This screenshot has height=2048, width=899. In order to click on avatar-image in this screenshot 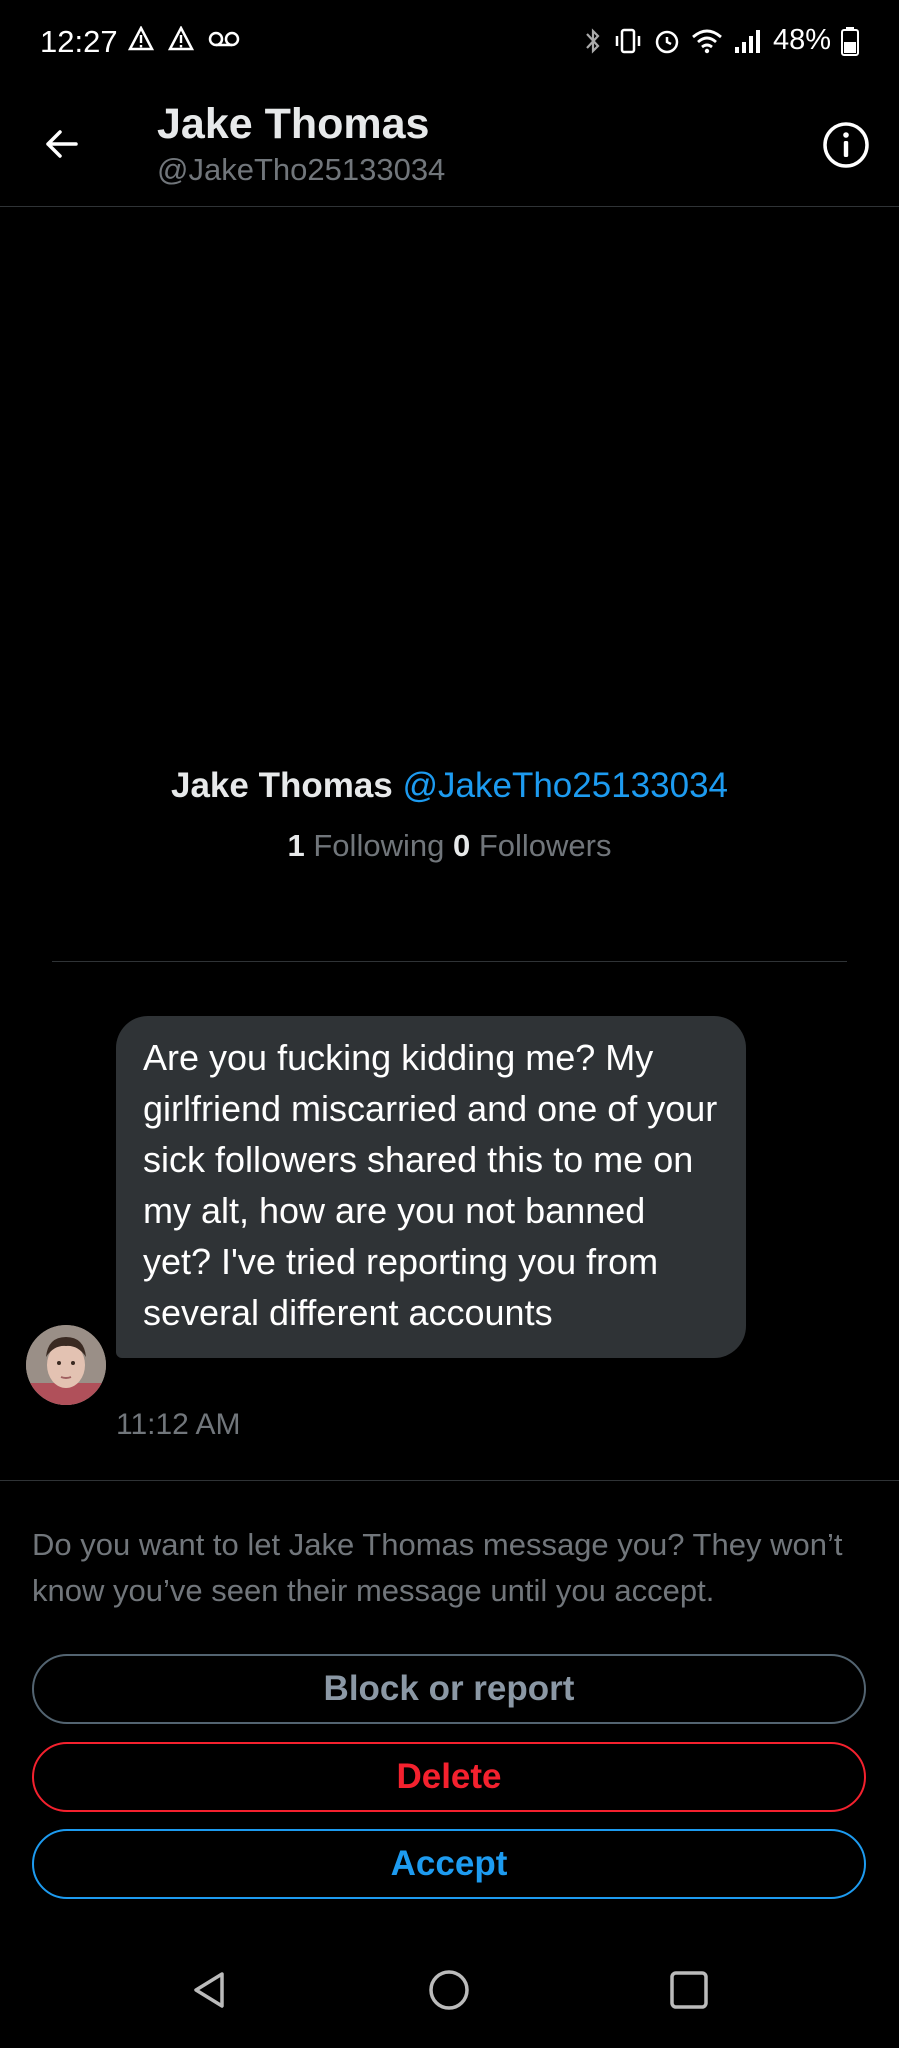, I will do `click(66, 1365)`.